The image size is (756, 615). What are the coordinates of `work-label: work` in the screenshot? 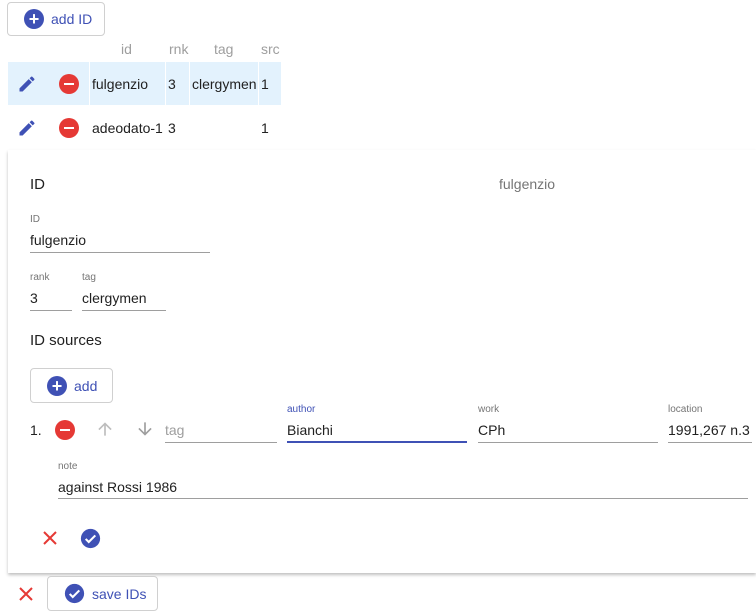 It's located at (489, 409).